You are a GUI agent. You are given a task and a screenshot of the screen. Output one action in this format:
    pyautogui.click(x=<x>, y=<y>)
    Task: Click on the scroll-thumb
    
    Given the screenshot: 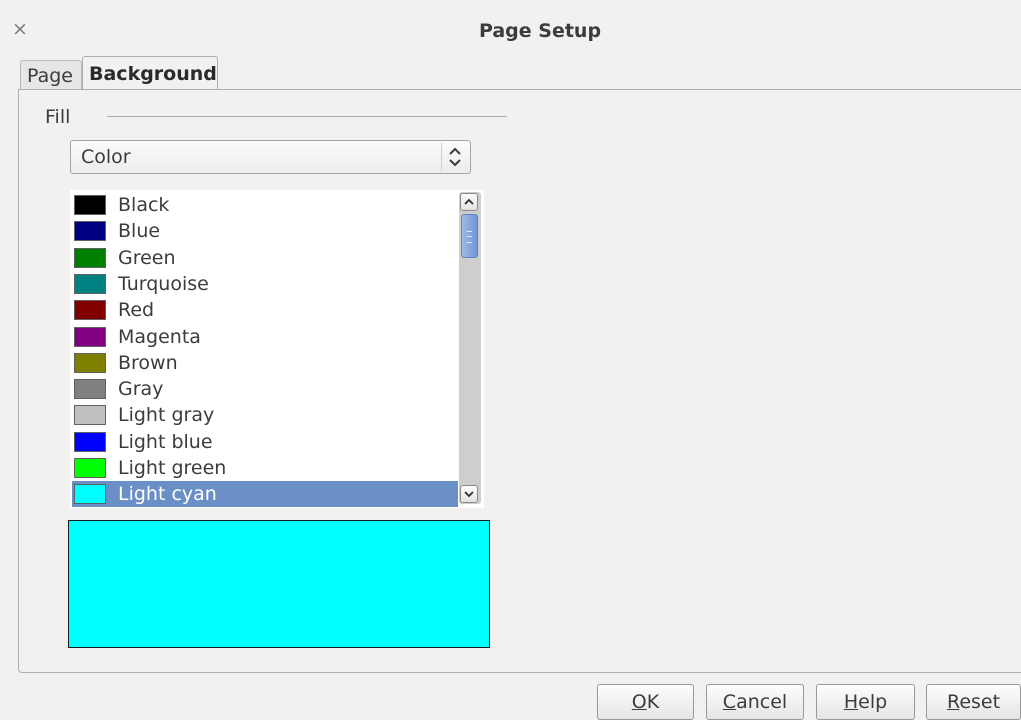 What is the action you would take?
    pyautogui.click(x=469, y=236)
    